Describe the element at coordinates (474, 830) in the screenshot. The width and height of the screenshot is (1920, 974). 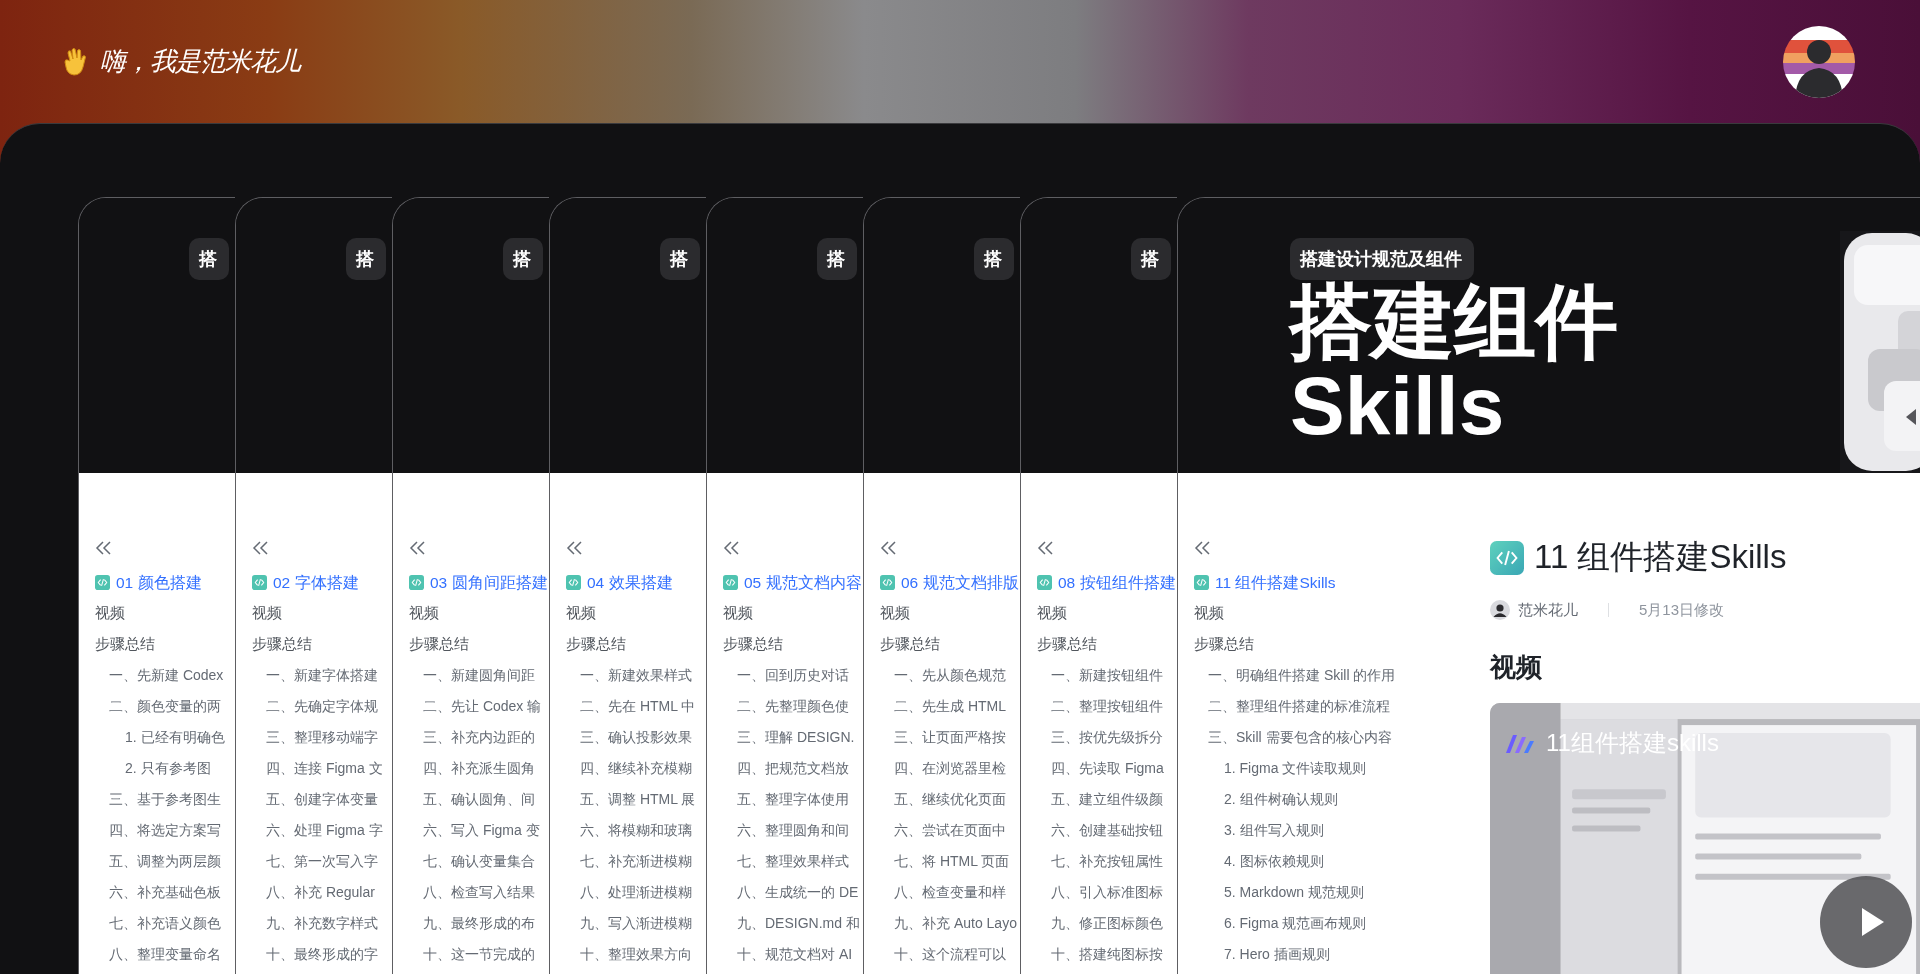
I see `toc-link: 六、写入 Figma 变` at that location.